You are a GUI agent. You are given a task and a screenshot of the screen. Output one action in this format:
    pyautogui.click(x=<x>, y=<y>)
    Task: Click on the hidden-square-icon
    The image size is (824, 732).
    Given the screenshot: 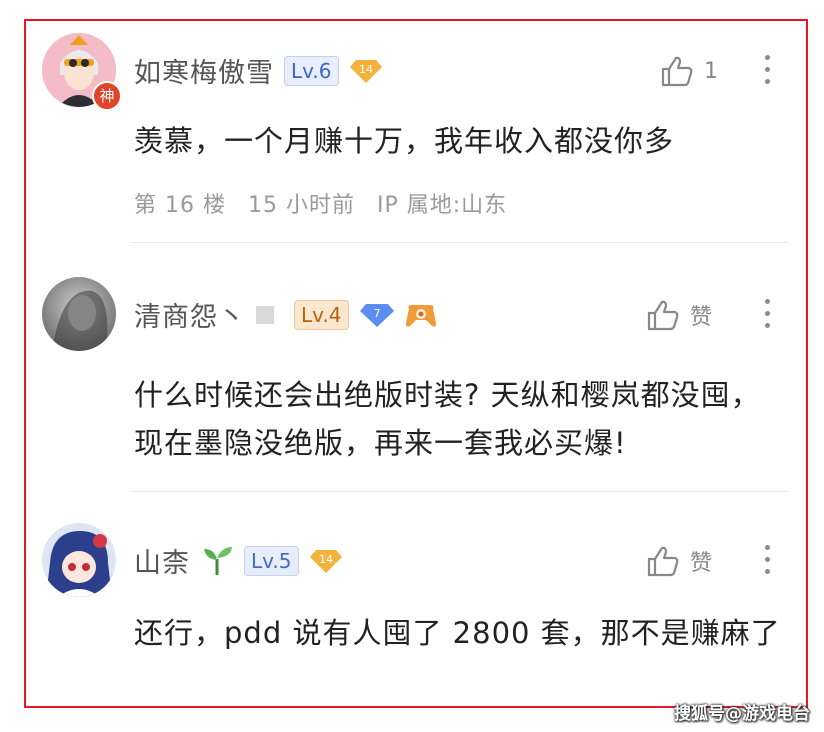 What is the action you would take?
    pyautogui.click(x=265, y=314)
    